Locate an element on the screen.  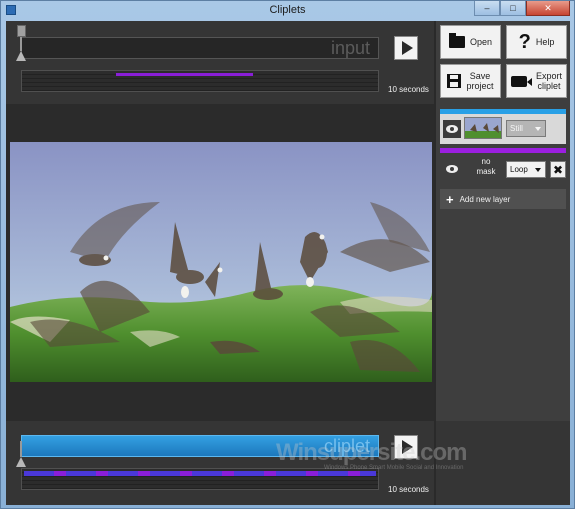
caption-buttons: – □ ✕ is located at coordinates (522, 8).